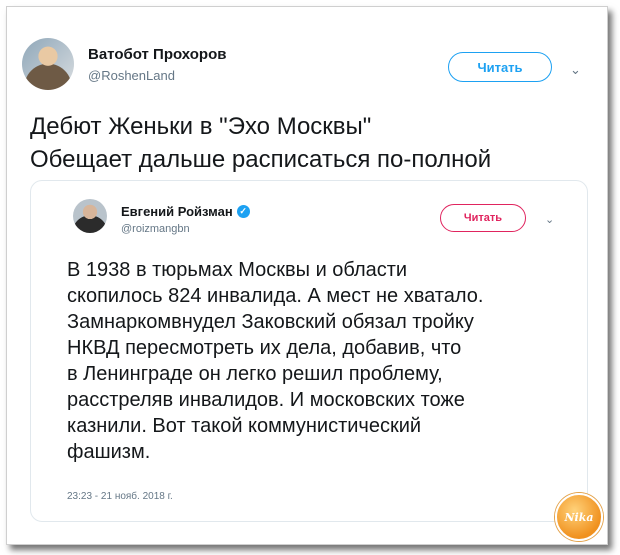 Image resolution: width=620 pixels, height=555 pixels. What do you see at coordinates (48, 64) in the screenshot?
I see `avatar` at bounding box center [48, 64].